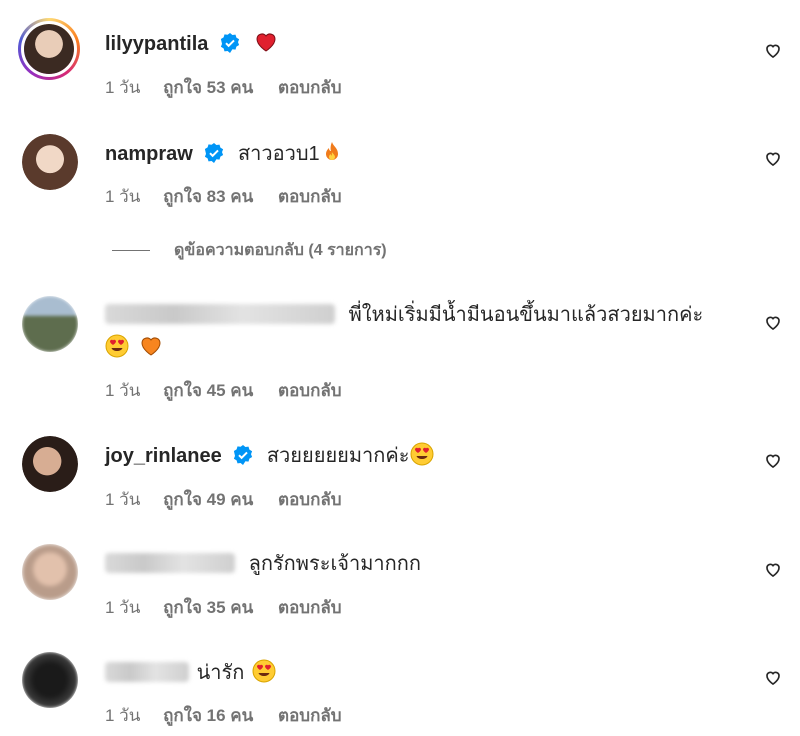  Describe the element at coordinates (208, 607) in the screenshot. I see `likes-count: ถูกใจ 35 คน` at that location.